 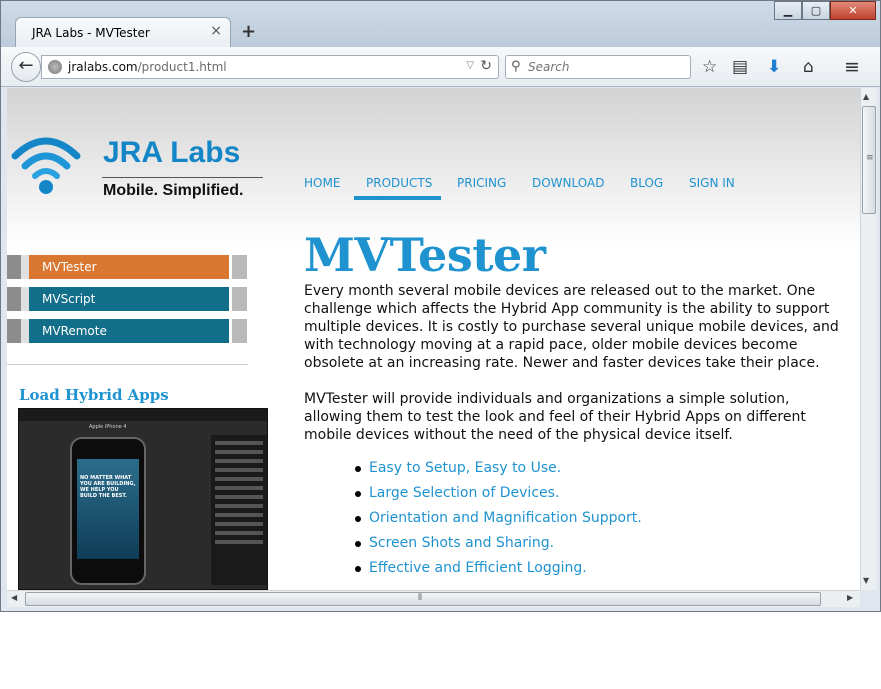 I want to click on grip-icon: ⦀, so click(x=420, y=598).